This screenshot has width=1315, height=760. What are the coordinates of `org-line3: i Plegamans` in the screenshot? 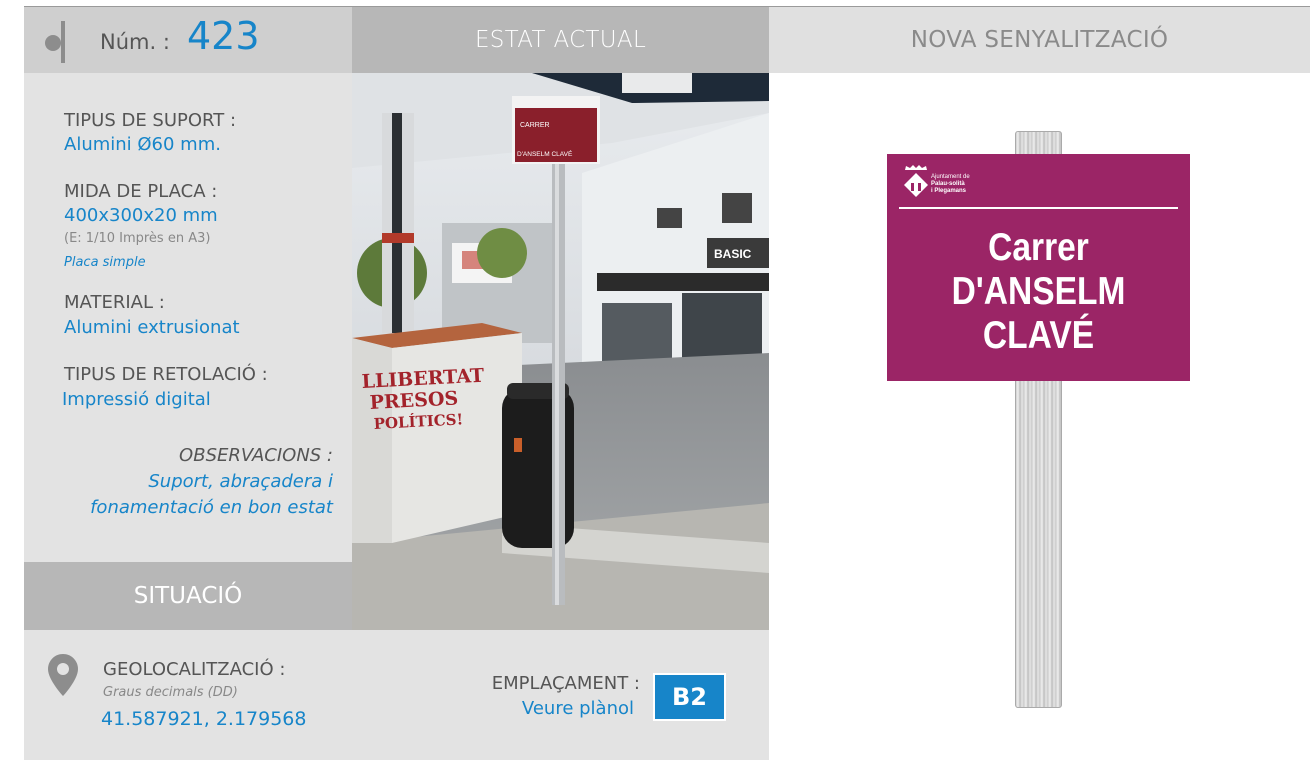 It's located at (949, 191).